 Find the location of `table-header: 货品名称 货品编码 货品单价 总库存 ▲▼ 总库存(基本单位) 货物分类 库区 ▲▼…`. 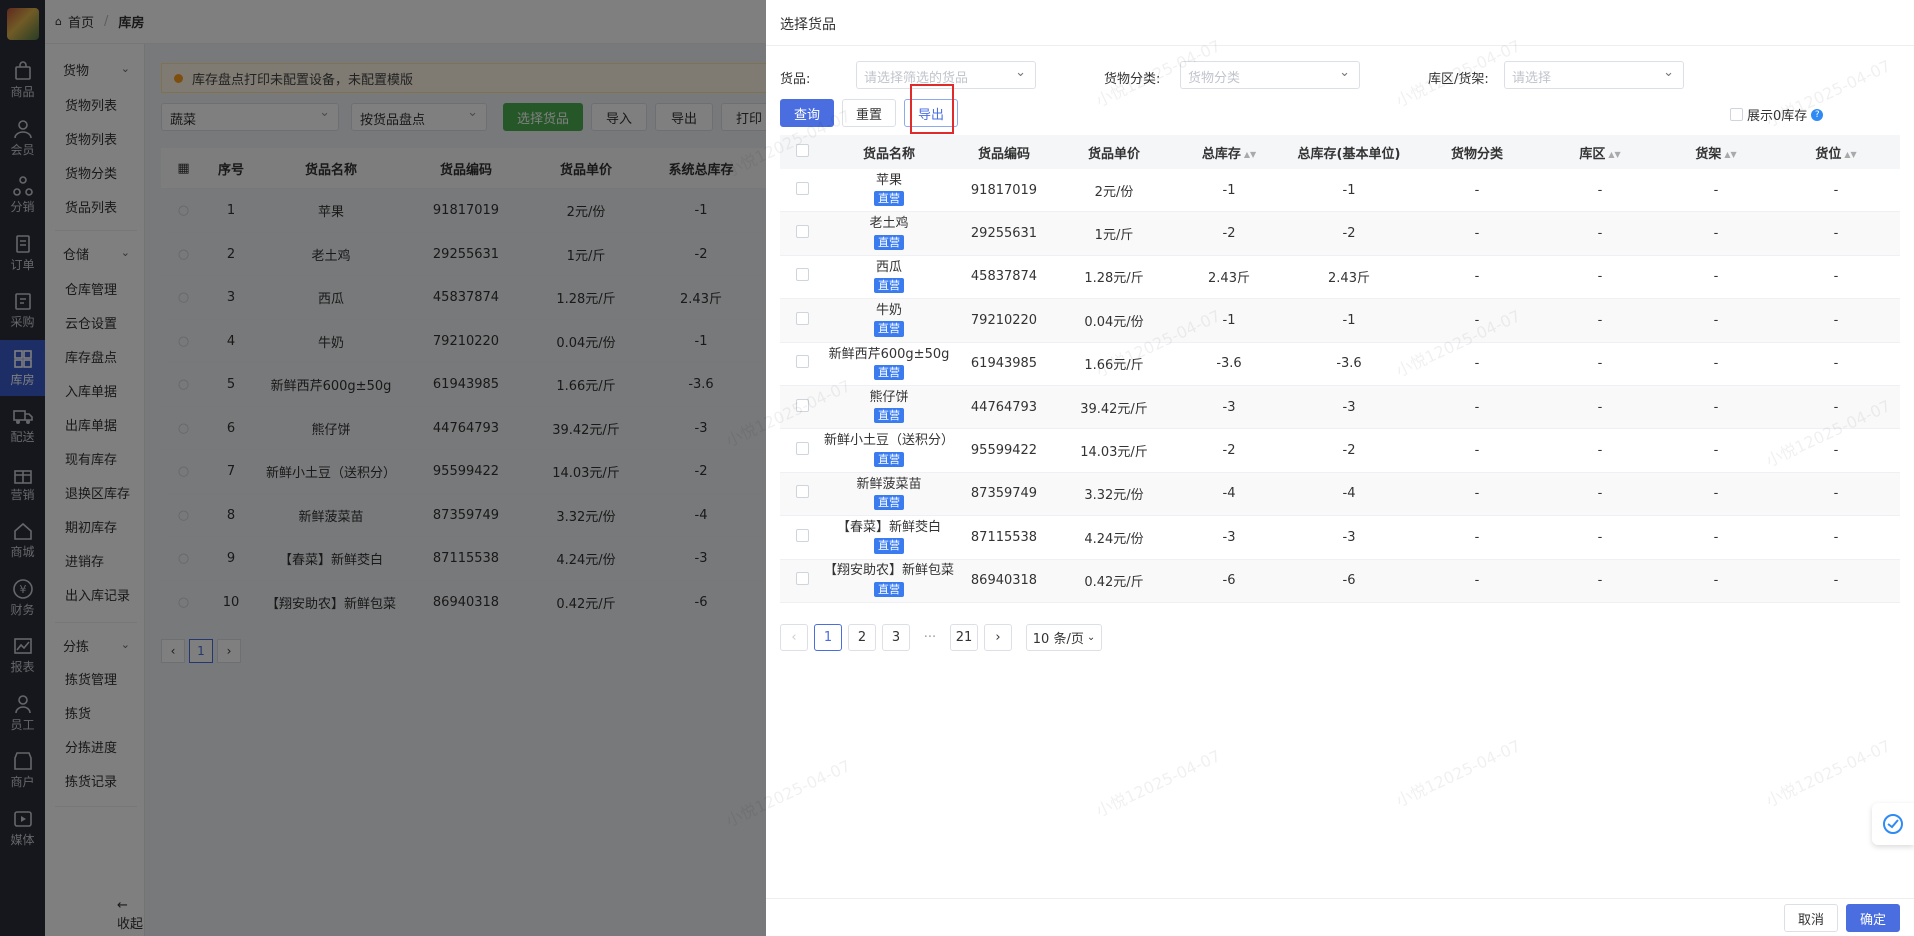

table-header: 货品名称 货品编码 货品单价 总库存 ▲▼ 总库存(基本单位) 货物分类 库区 ▲▼… is located at coordinates (1340, 152).